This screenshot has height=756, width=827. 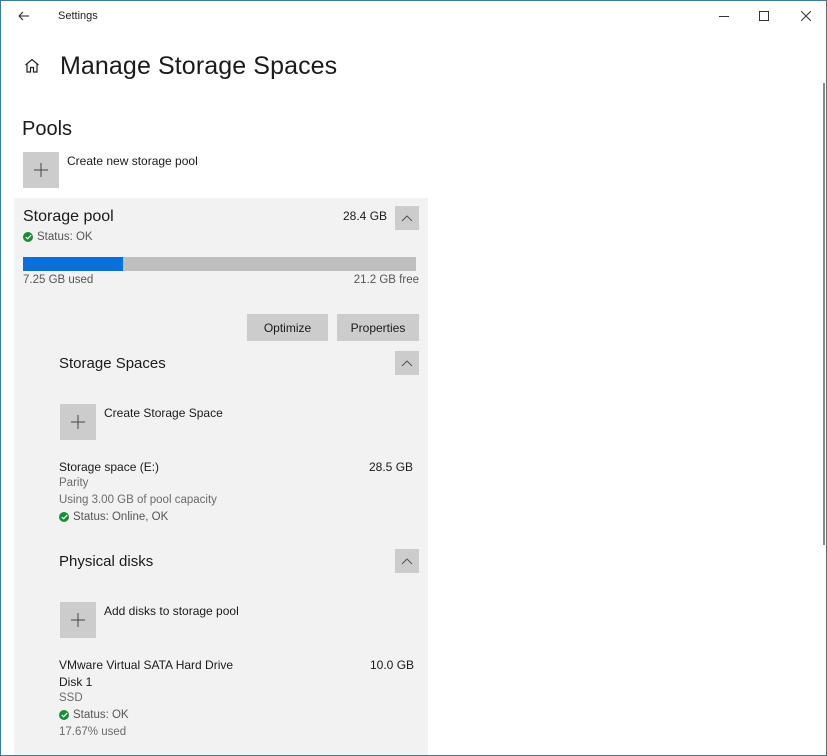 I want to click on maximize-button, so click(x=764, y=16).